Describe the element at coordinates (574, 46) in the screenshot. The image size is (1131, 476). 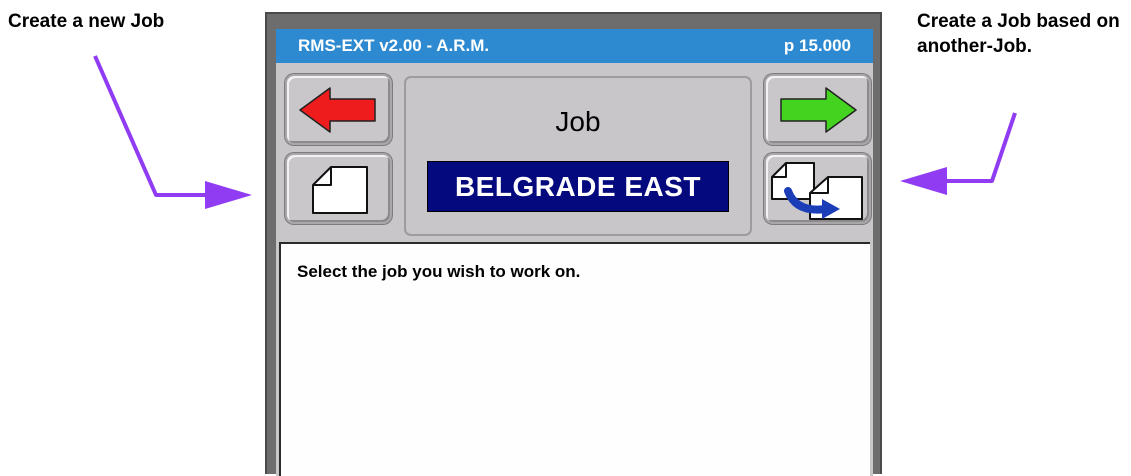
I see `title-bar: RMS-EXT v2.00 - A.R.M. p 15.000` at that location.